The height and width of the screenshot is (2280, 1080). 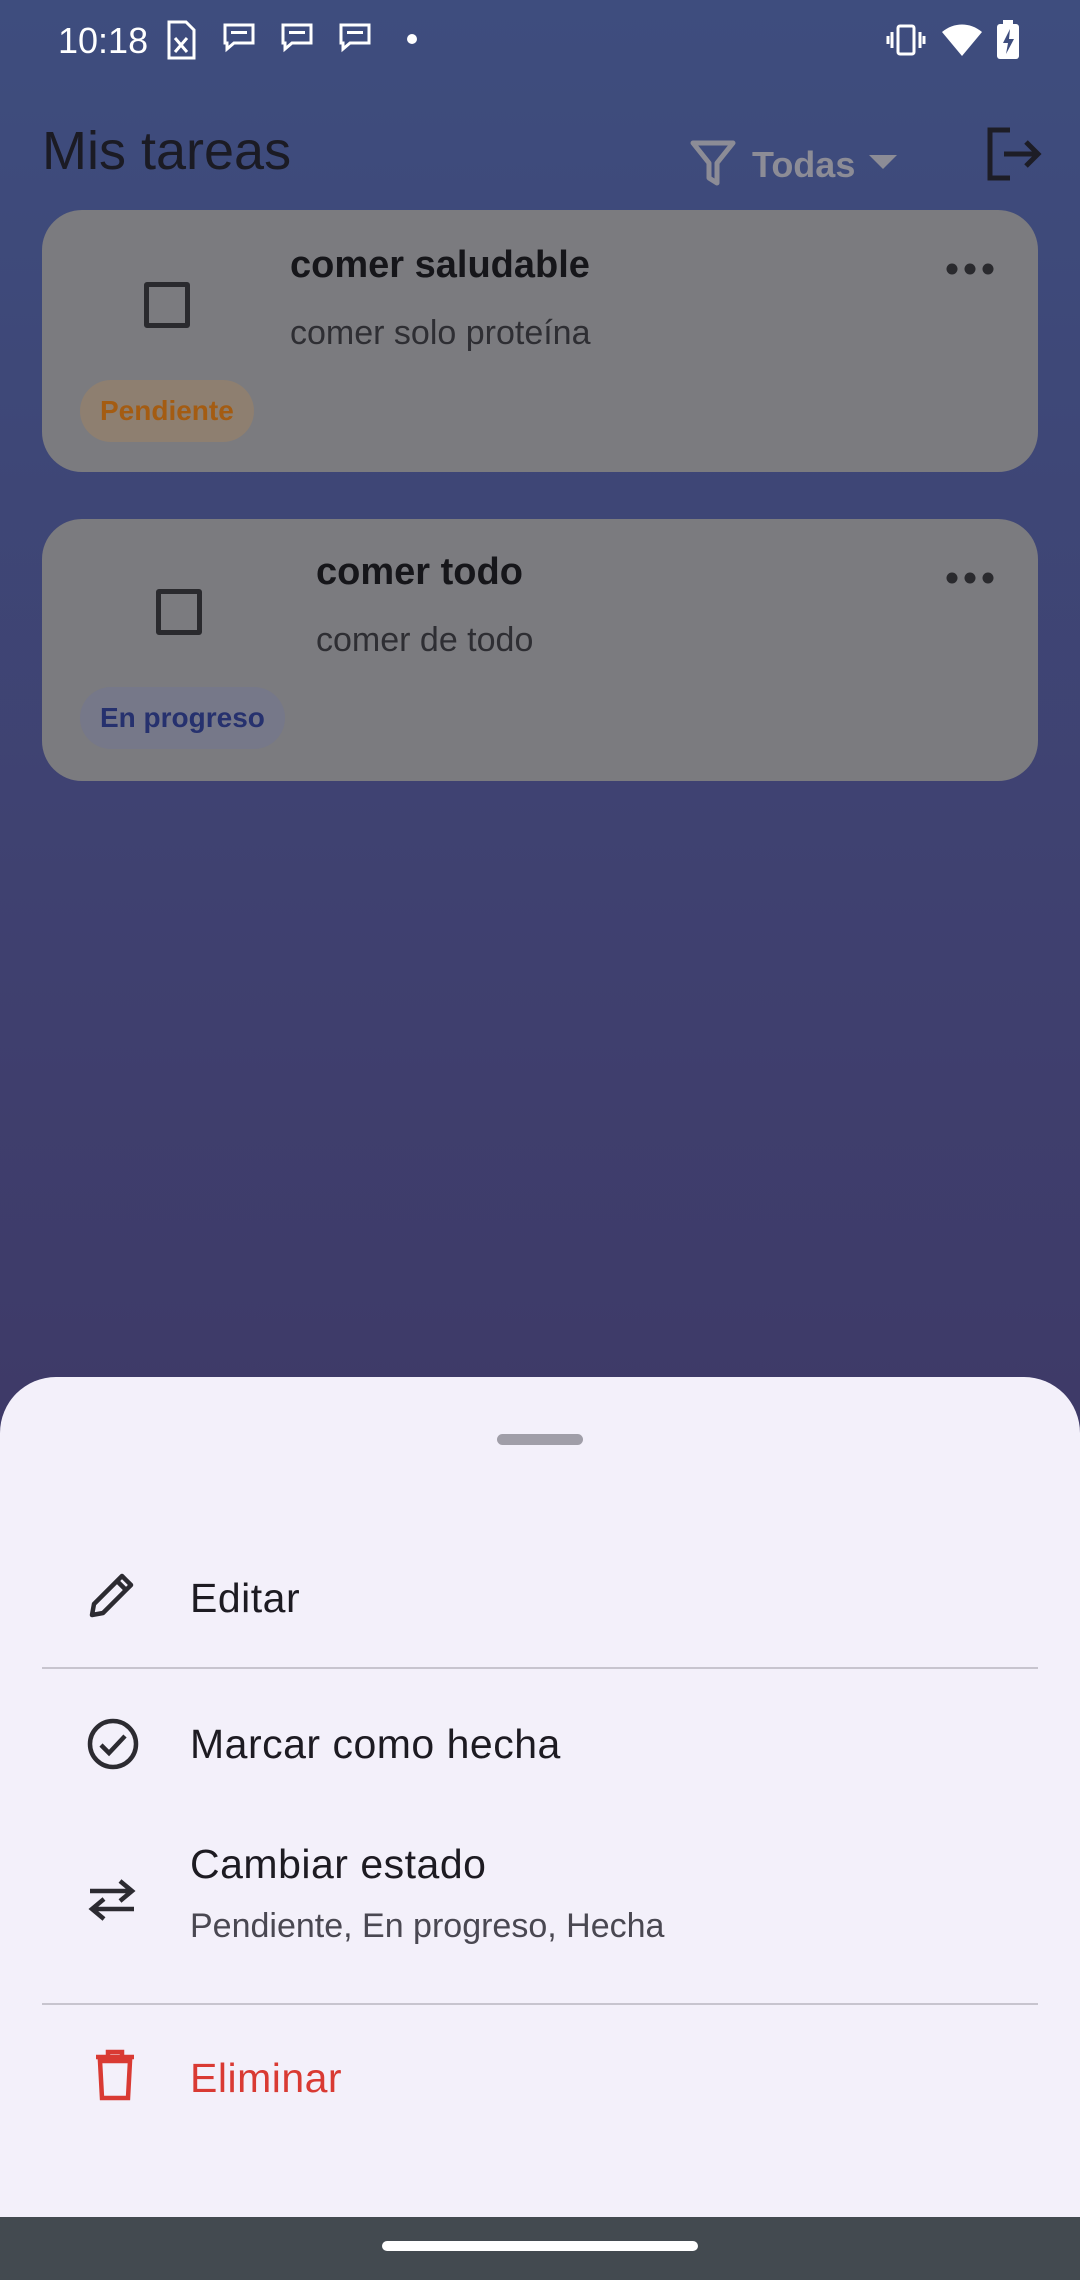 I want to click on logout-icon, so click(x=1014, y=156).